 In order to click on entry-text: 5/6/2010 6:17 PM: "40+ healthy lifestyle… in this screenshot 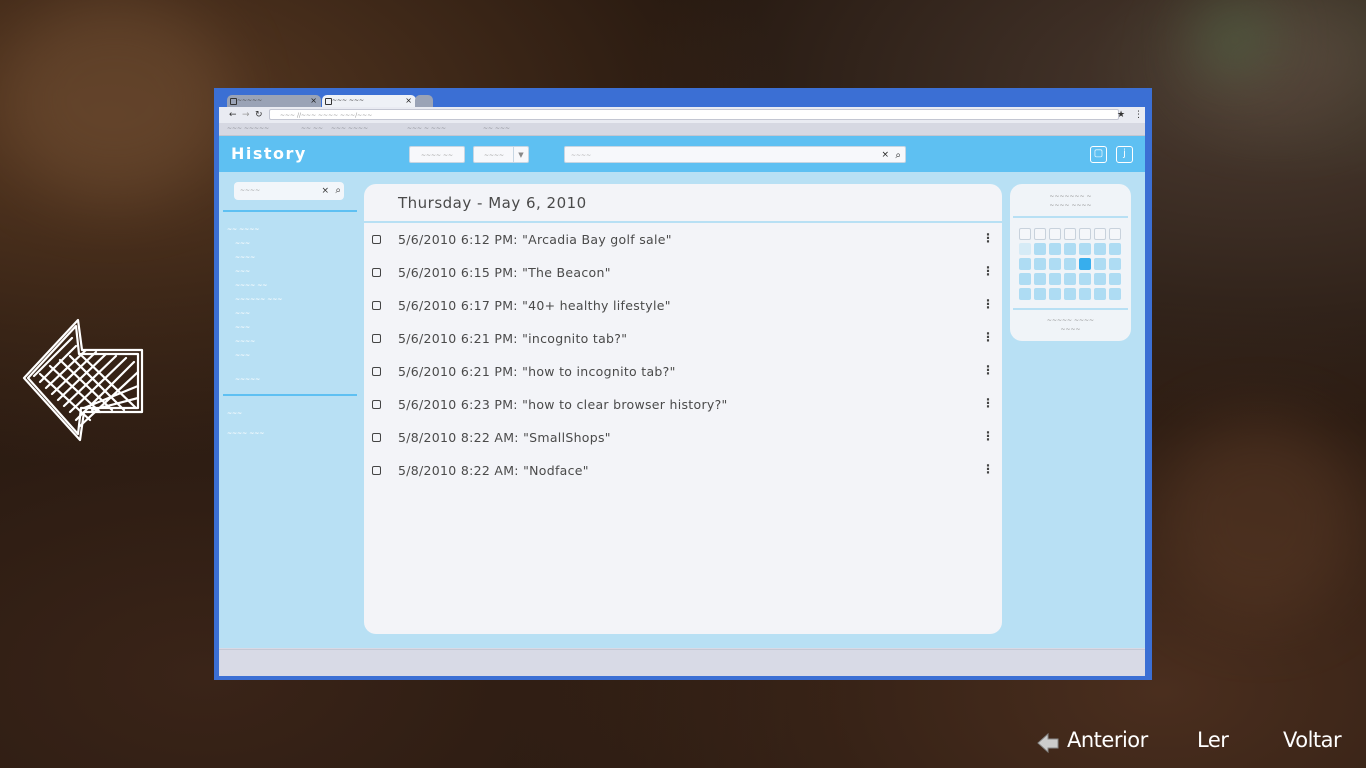, I will do `click(534, 305)`.